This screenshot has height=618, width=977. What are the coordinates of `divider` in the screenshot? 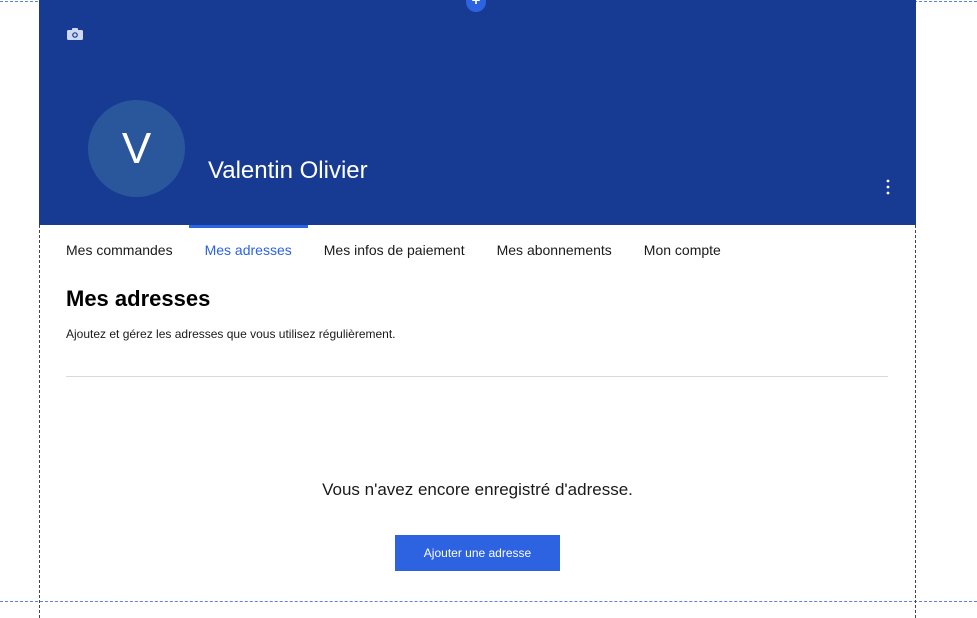 It's located at (477, 376).